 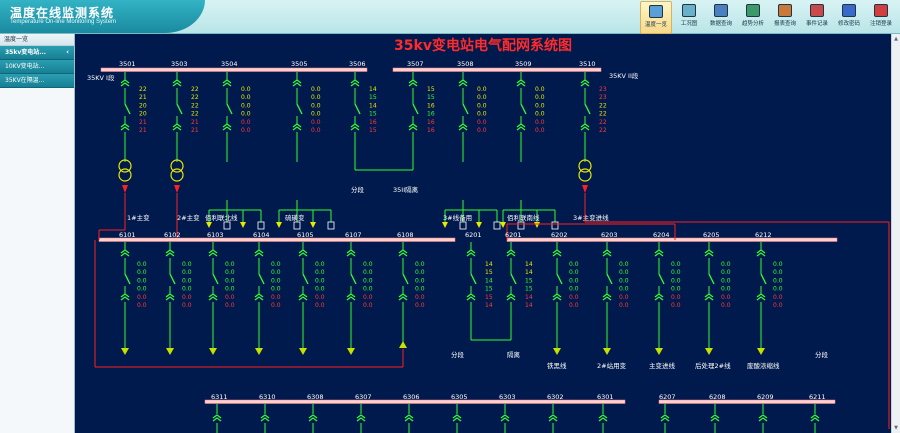 I want to click on feeder-number: 3504, so click(x=229, y=64).